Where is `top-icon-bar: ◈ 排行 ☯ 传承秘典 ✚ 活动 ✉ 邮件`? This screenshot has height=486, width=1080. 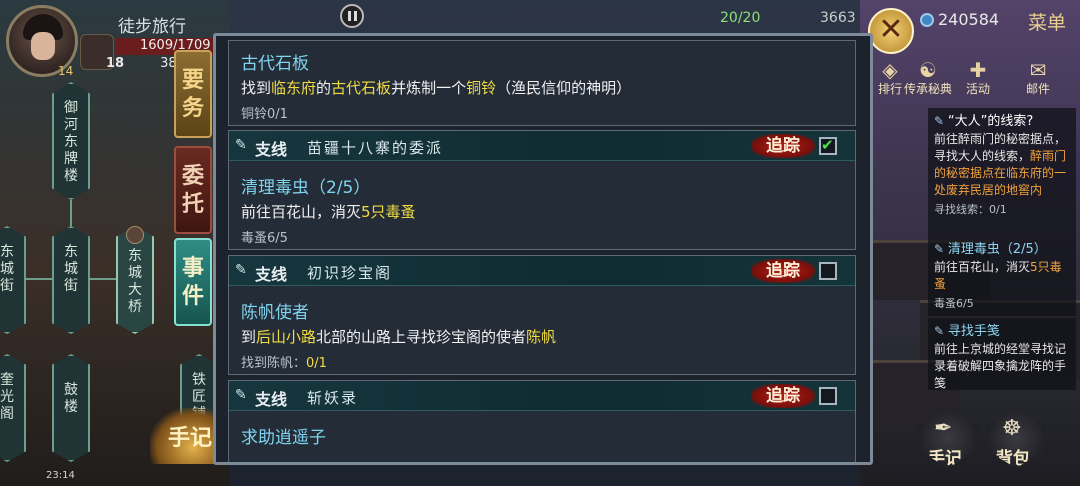
top-icon-bar: ◈ 排行 ☯ 传承秘典 ✚ 活动 ✉ 邮件 is located at coordinates (974, 78).